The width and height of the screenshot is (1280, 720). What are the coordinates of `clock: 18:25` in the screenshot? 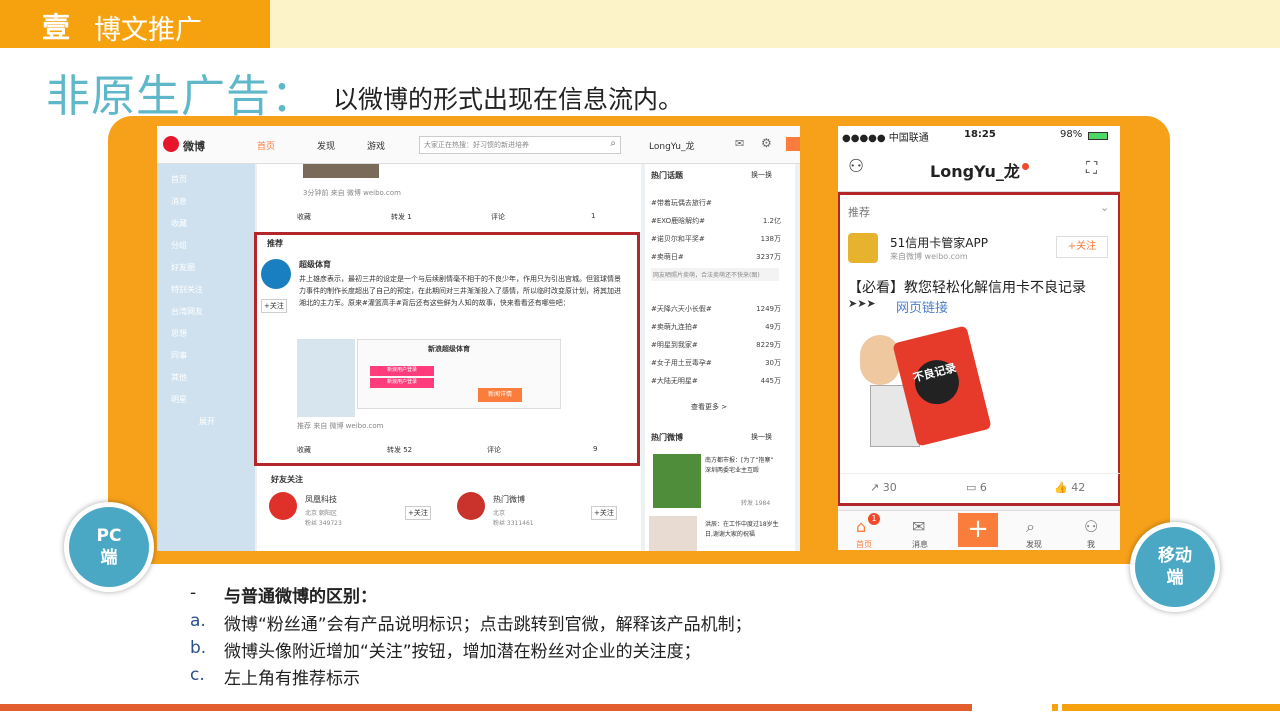 It's located at (980, 134).